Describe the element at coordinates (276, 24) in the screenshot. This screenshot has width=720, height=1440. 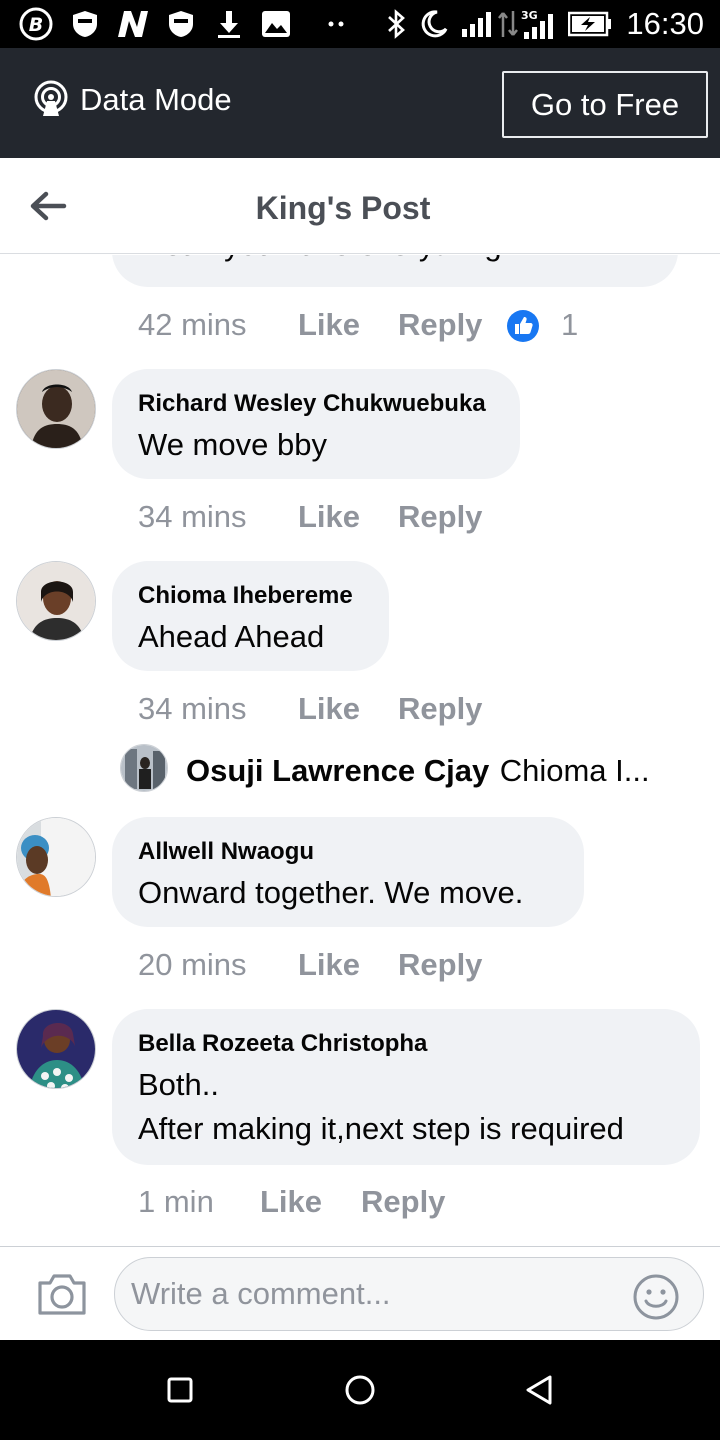
I see `image-icon` at that location.